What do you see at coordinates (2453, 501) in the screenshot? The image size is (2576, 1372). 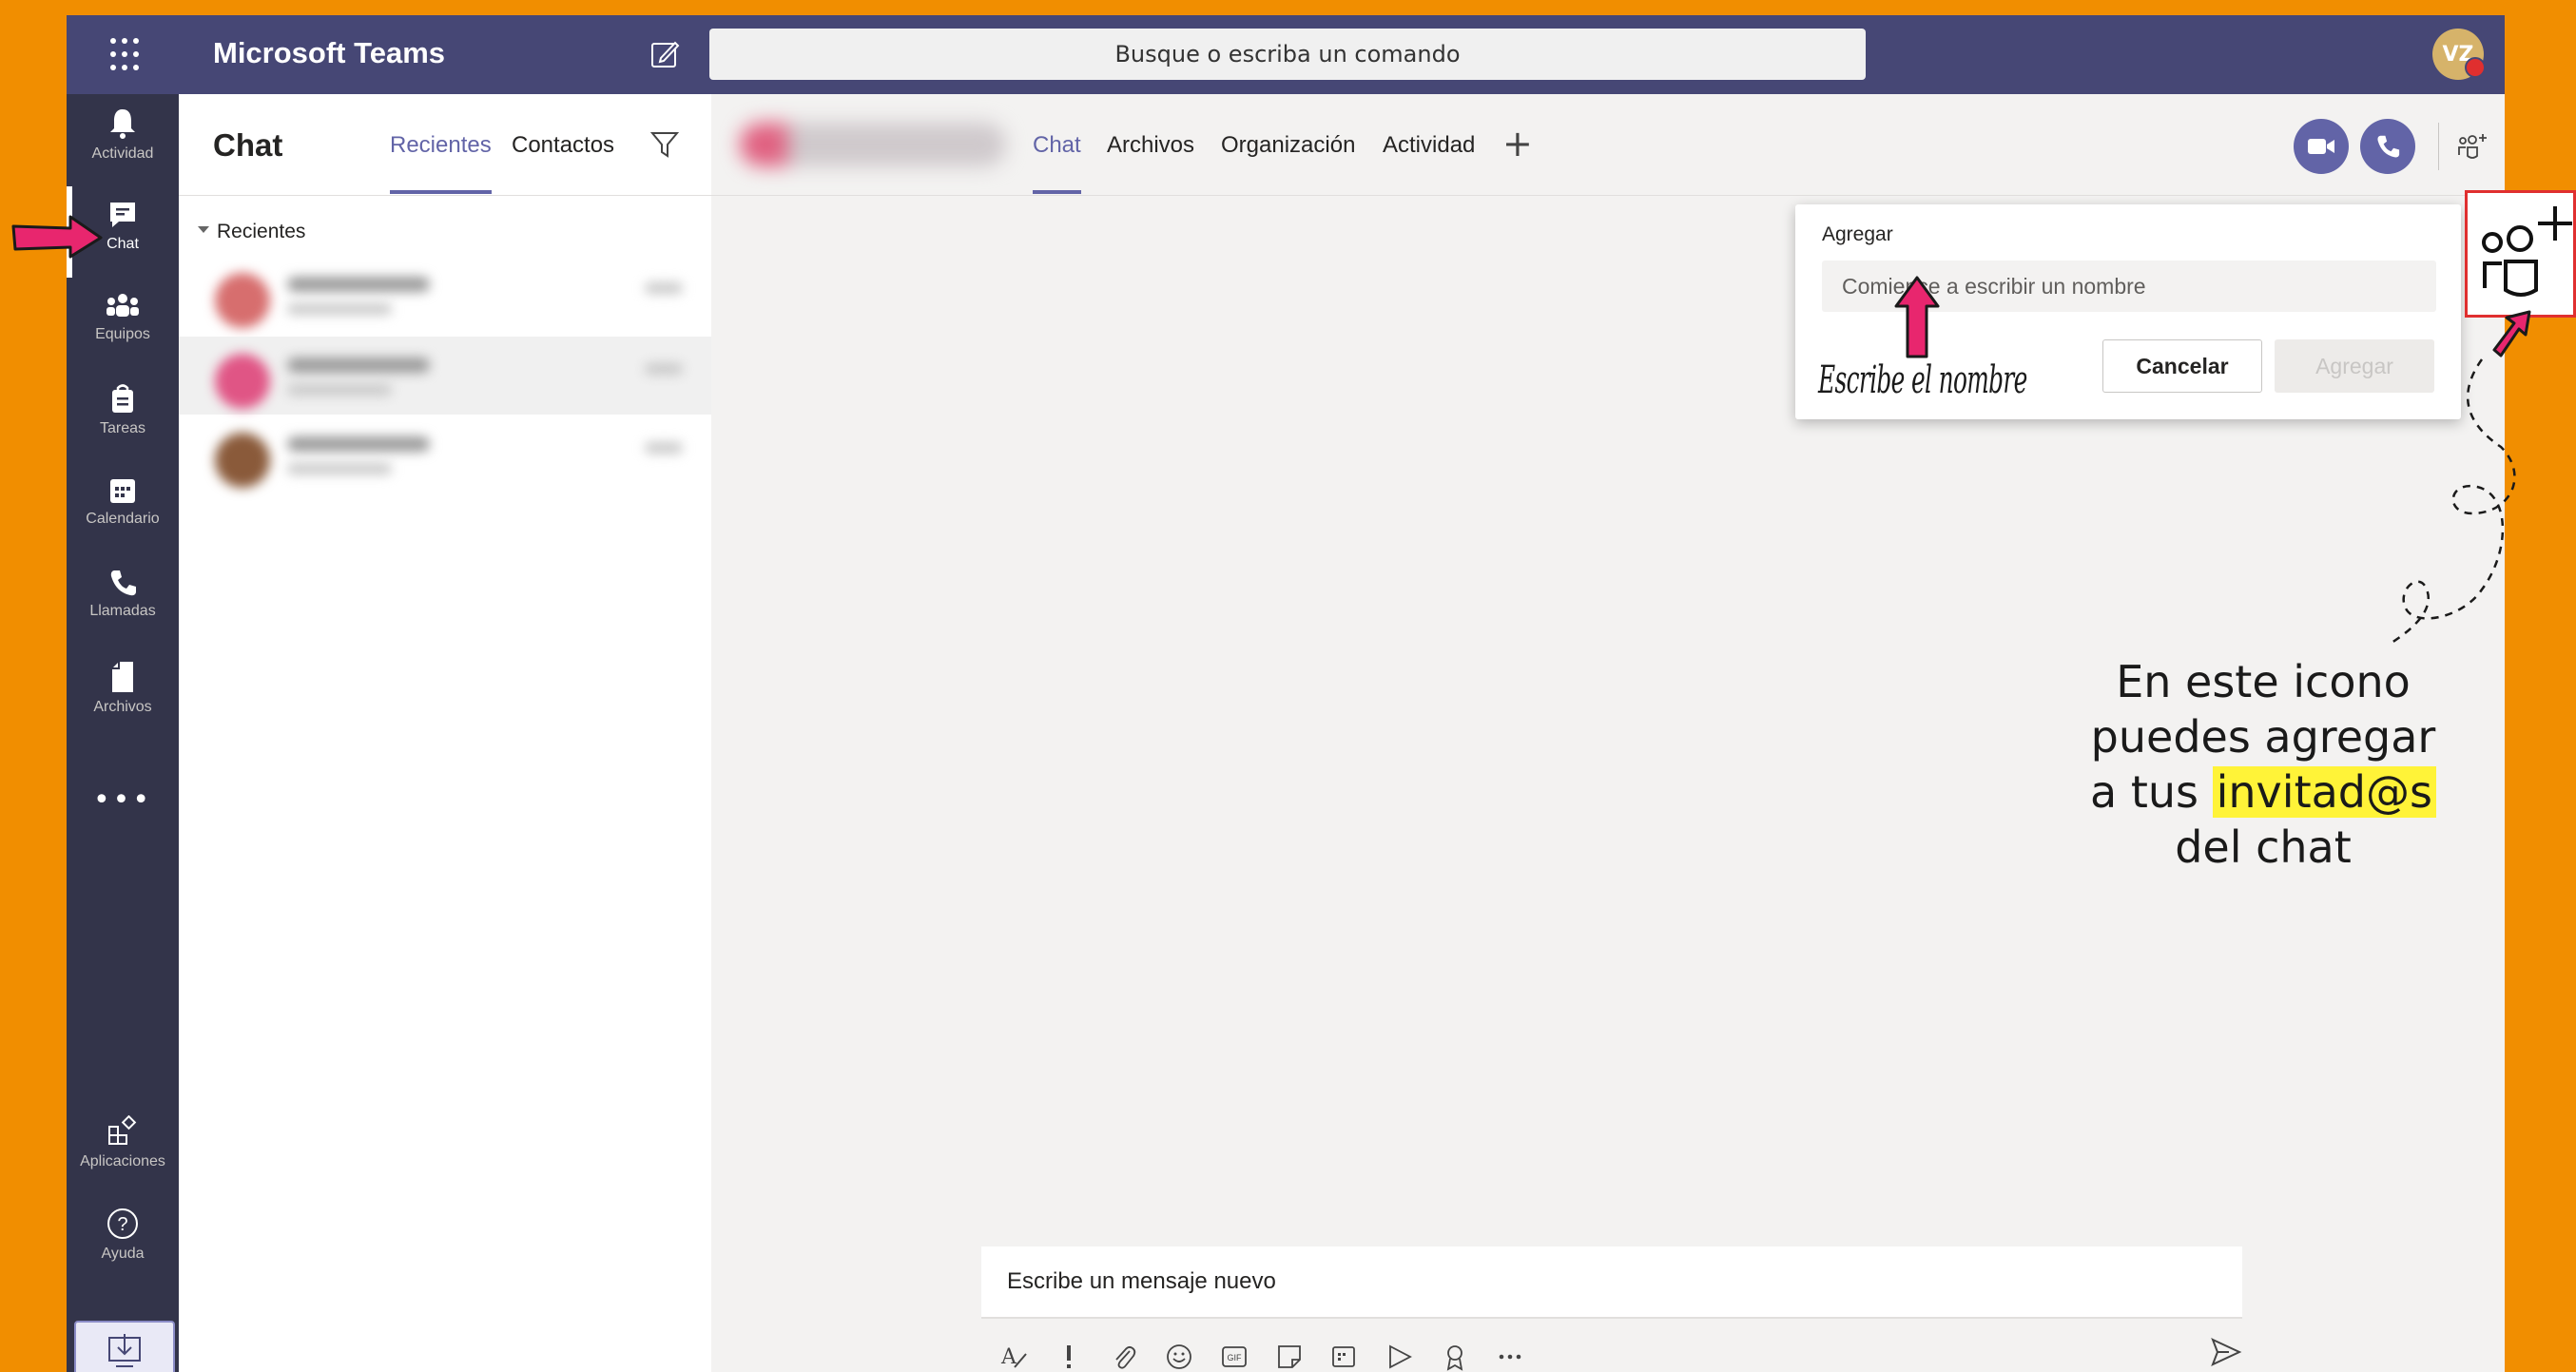 I see `dashed-trail` at bounding box center [2453, 501].